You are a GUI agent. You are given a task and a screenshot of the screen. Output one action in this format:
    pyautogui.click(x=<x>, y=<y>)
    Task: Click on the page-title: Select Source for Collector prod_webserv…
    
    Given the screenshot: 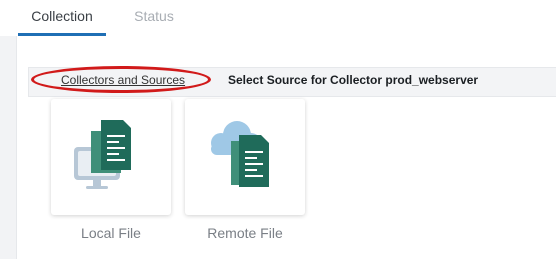 What is the action you would take?
    pyautogui.click(x=353, y=80)
    